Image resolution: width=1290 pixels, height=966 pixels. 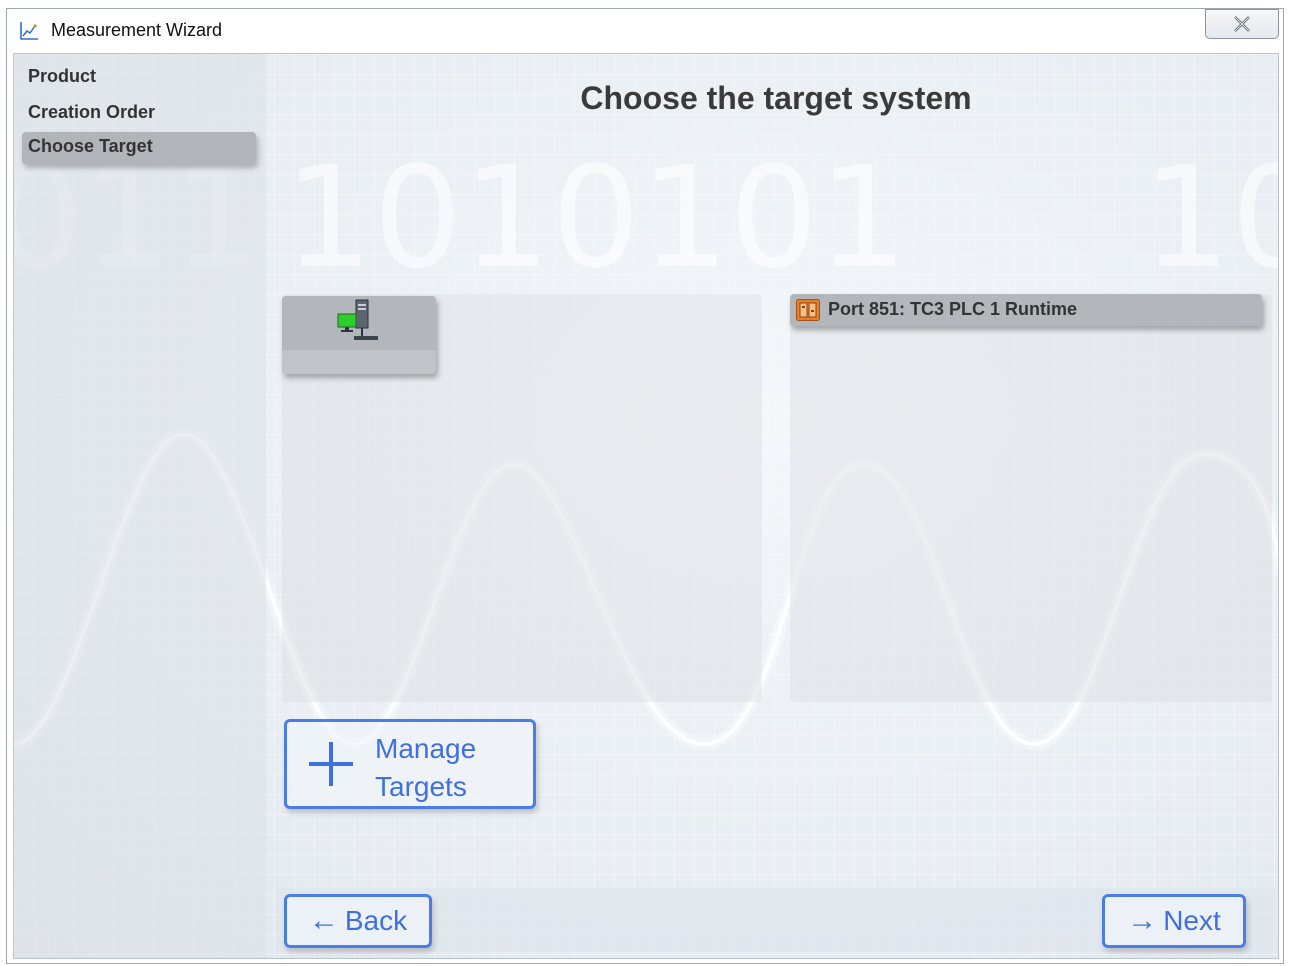 I want to click on back-button-label: Back, so click(x=376, y=920).